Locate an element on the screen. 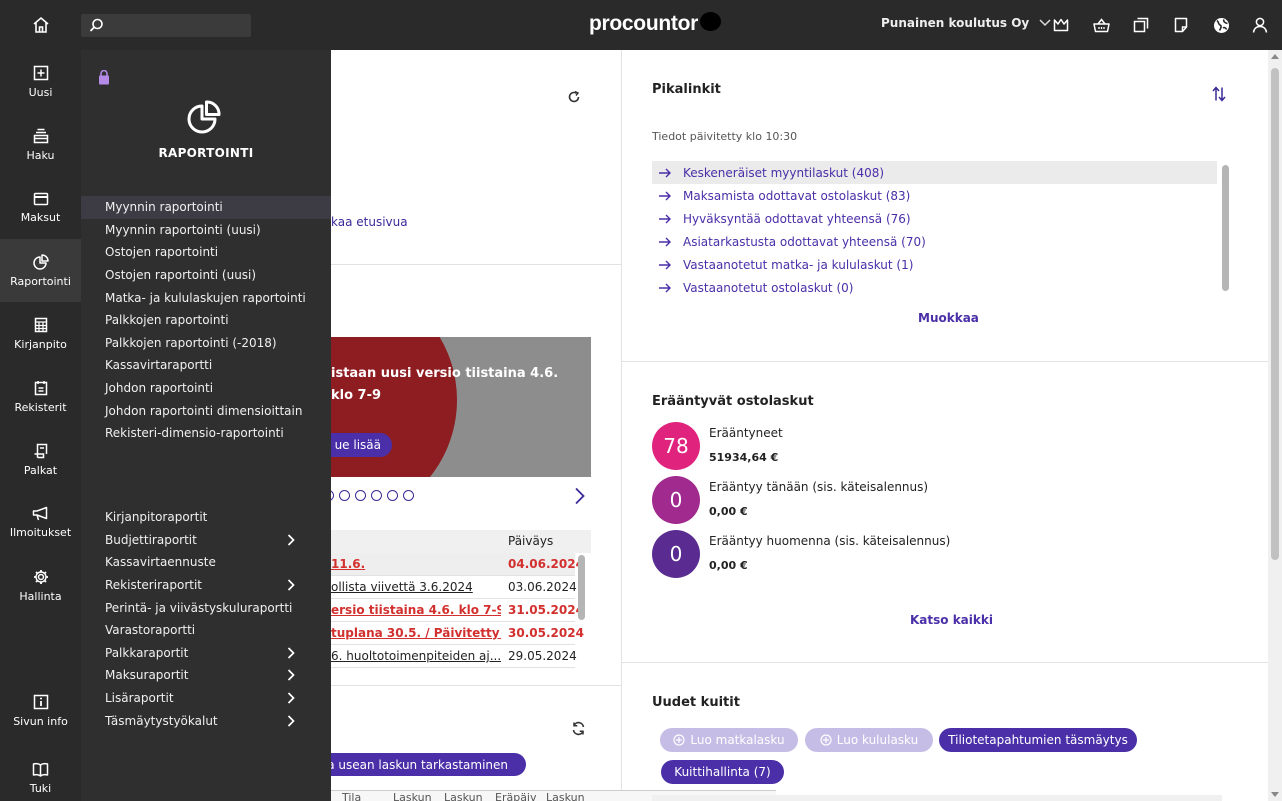 This screenshot has width=1282, height=801. nav-item-raportointi: Raportointi is located at coordinates (40, 270).